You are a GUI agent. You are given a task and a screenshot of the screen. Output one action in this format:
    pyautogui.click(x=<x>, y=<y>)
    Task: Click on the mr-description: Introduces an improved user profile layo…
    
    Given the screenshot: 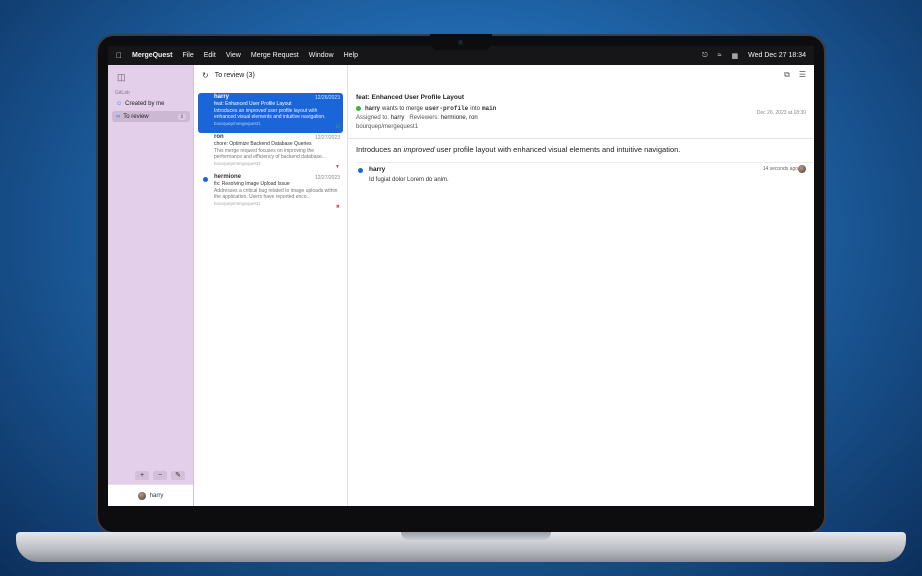 What is the action you would take?
    pyautogui.click(x=270, y=114)
    